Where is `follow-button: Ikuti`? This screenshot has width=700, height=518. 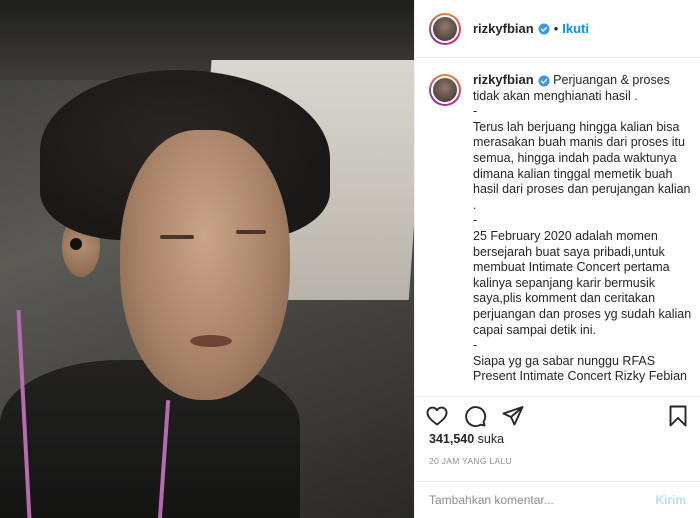 follow-button: Ikuti is located at coordinates (575, 28).